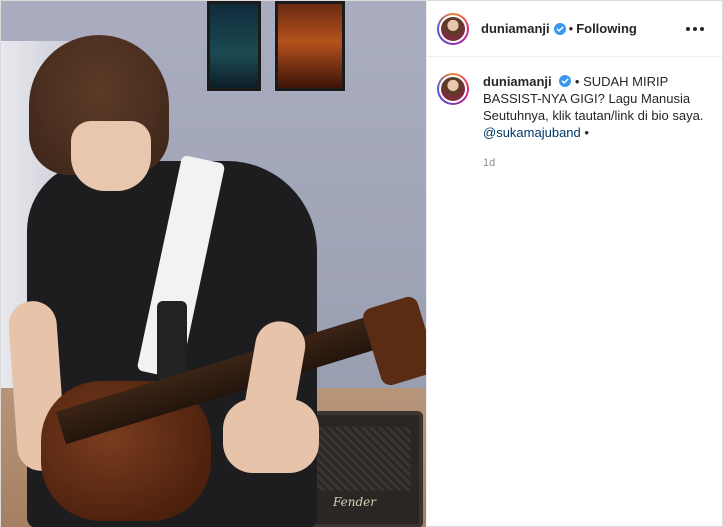 This screenshot has height=527, width=723. I want to click on more-options-icon, so click(695, 29).